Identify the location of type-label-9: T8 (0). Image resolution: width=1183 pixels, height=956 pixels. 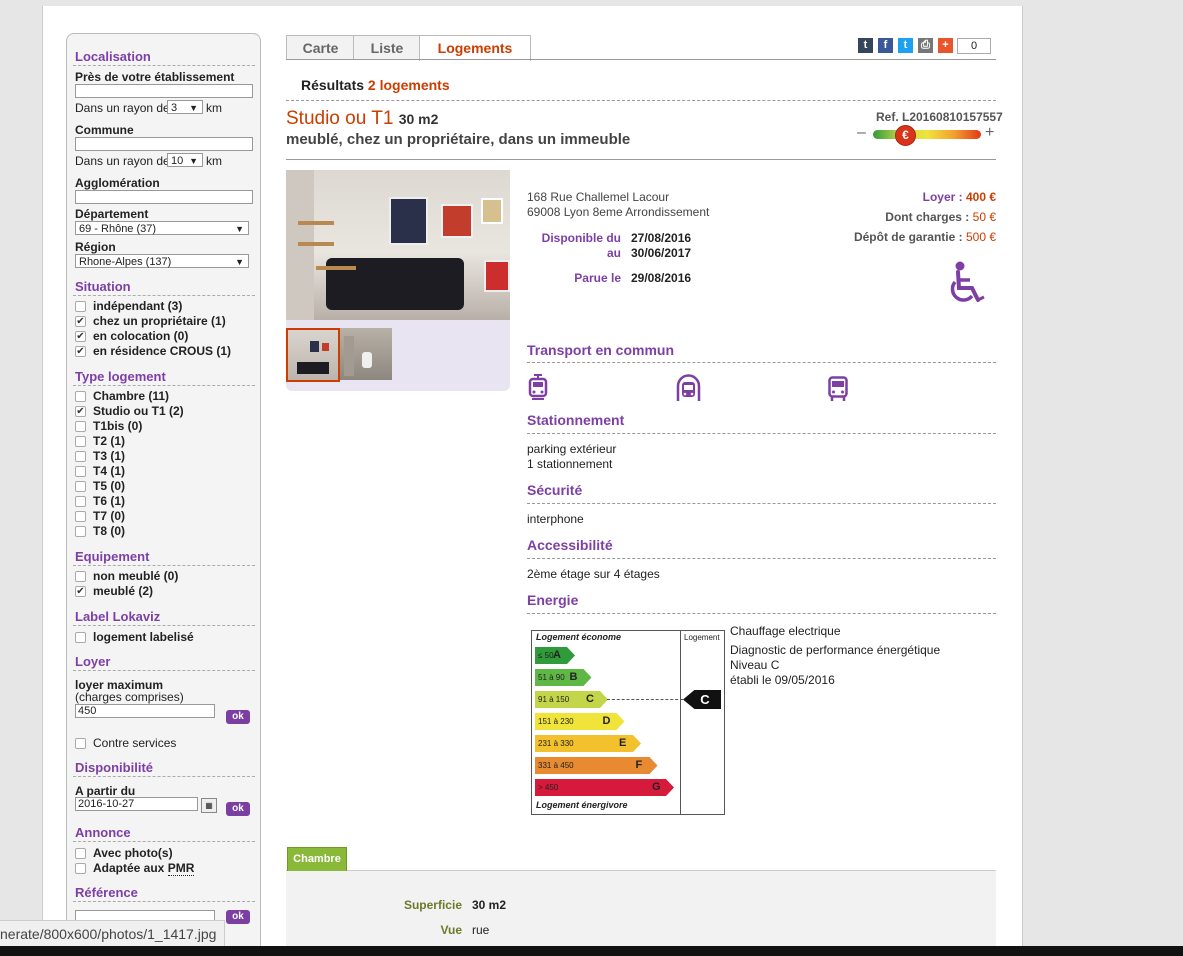
(109, 531).